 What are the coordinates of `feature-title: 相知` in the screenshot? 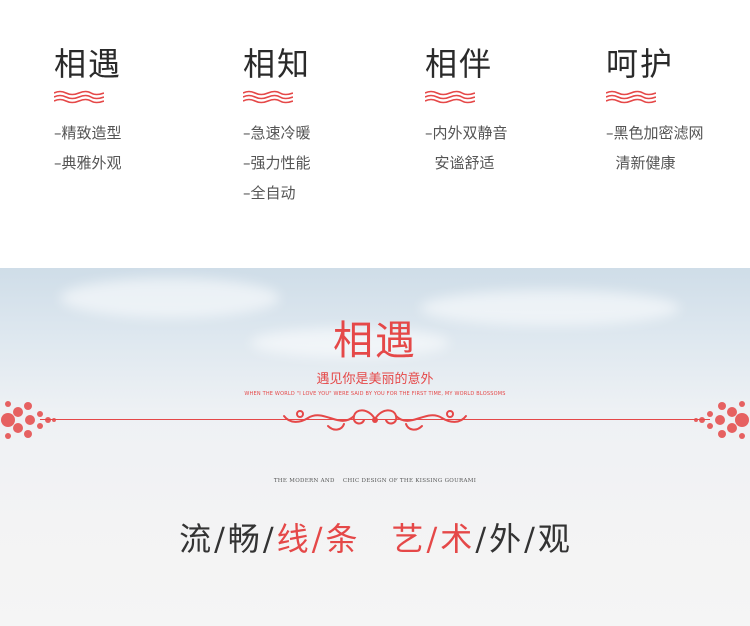 It's located at (277, 64).